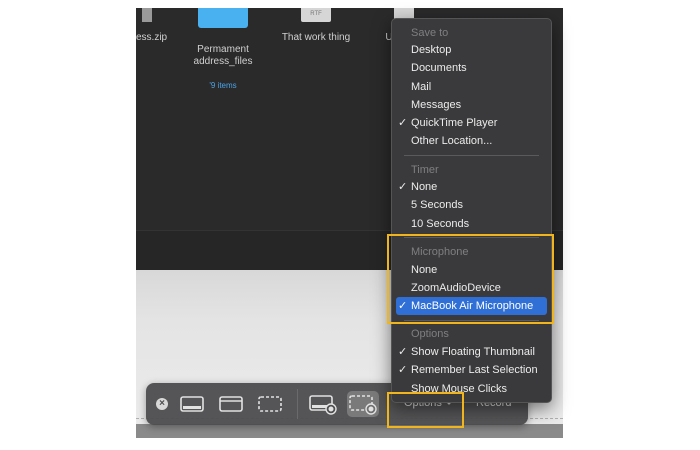  Describe the element at coordinates (270, 404) in the screenshot. I see `capture-selection-icon` at that location.